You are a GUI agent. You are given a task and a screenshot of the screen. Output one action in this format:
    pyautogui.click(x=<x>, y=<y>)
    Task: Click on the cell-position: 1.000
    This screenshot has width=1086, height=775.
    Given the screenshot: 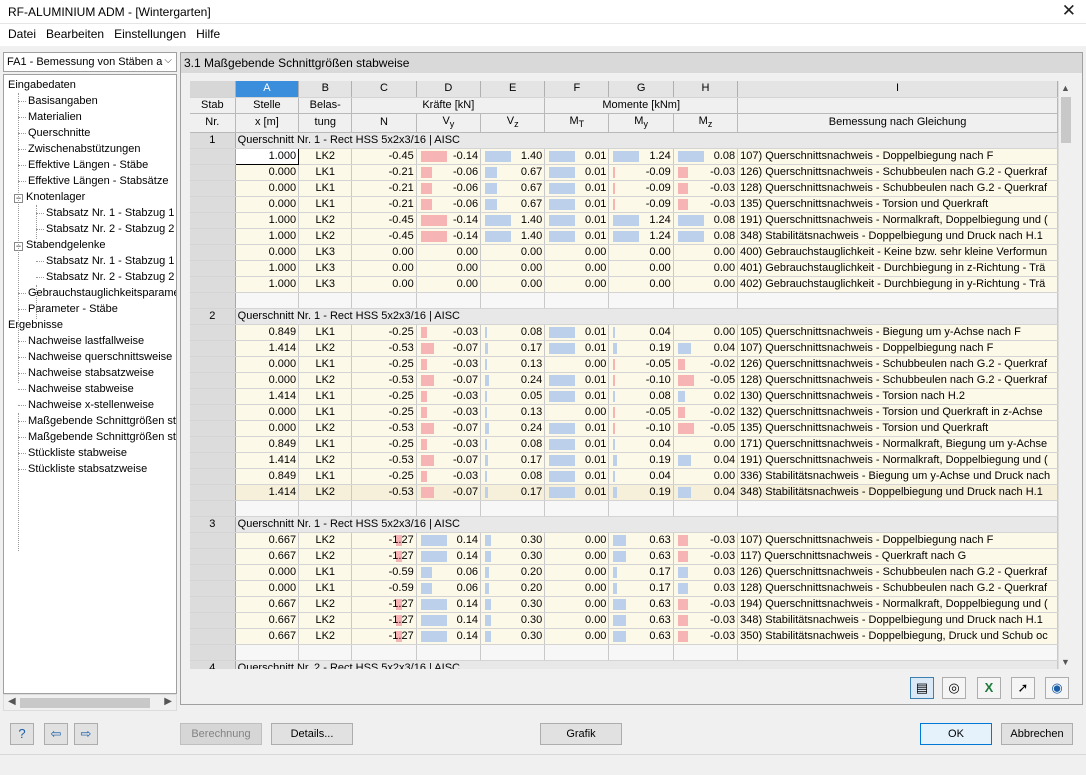 What is the action you would take?
    pyautogui.click(x=267, y=236)
    